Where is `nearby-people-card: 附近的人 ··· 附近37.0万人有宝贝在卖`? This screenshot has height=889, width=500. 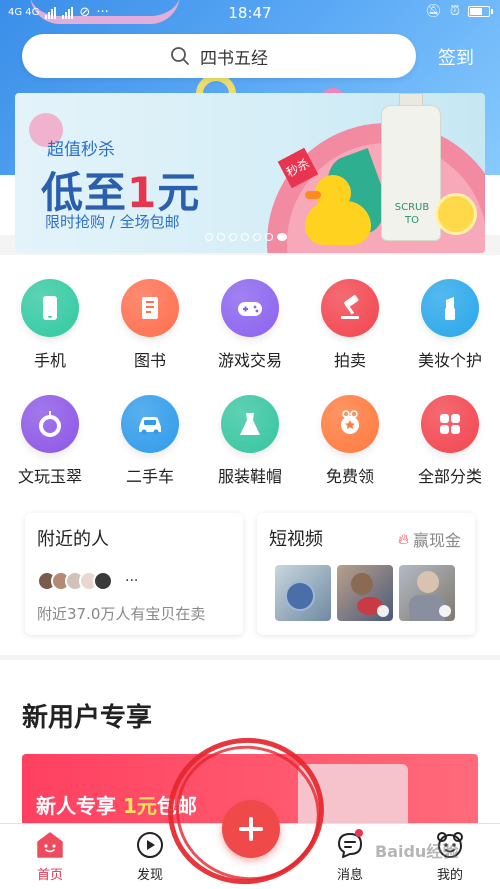
nearby-people-card: 附近的人 ··· 附近37.0万人有宝贝在卖 is located at coordinates (134, 574).